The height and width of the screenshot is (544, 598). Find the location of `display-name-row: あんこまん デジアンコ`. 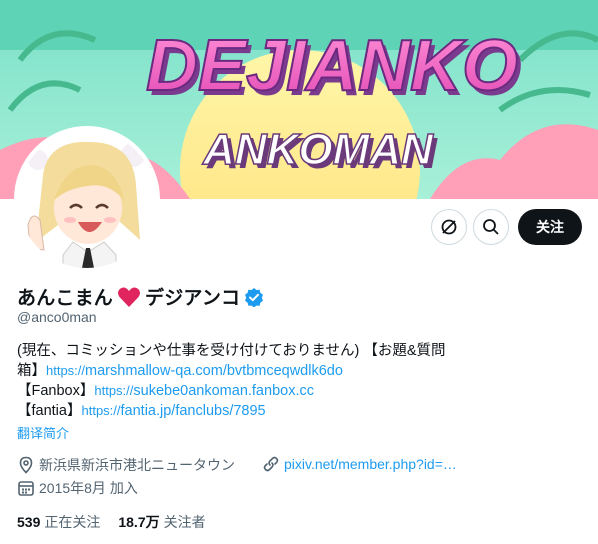

display-name-row: あんこまん デジアンコ is located at coordinates (140, 296).